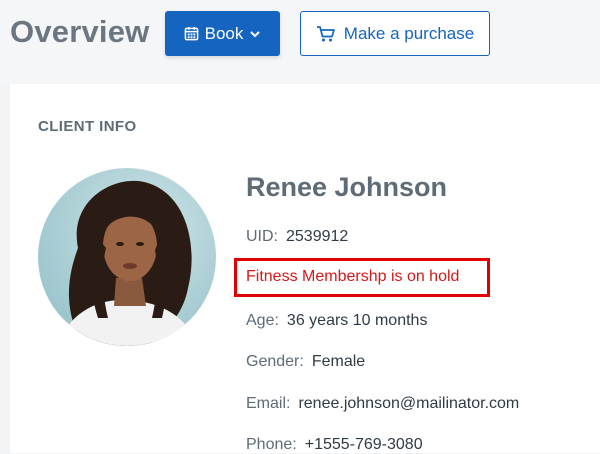  I want to click on age-field: Age: 36 years 10 months, so click(336, 321).